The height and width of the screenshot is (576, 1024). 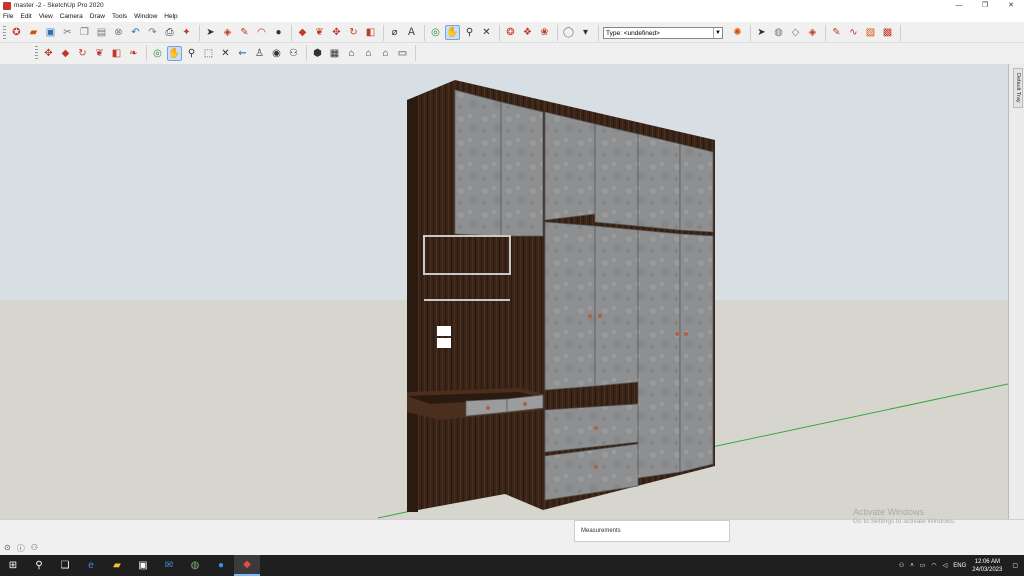 I want to click on model-info-icon: ✦, so click(x=186, y=32).